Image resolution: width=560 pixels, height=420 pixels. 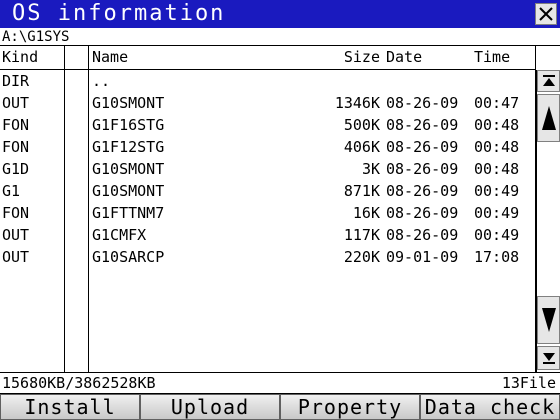 I want to click on title-bar: OS information, so click(x=280, y=14).